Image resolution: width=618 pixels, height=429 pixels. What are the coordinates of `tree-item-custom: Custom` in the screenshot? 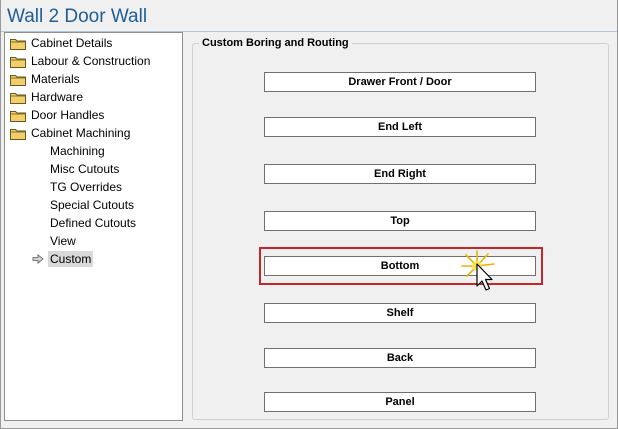 It's located at (71, 259).